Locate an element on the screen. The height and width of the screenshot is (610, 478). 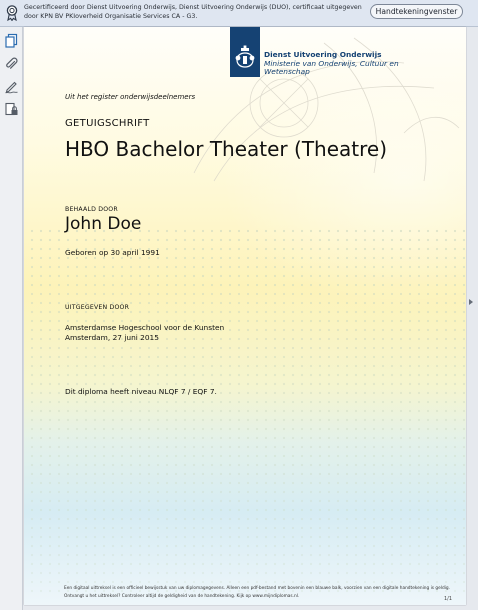
page-thumbnails-button is located at coordinates (11, 40).